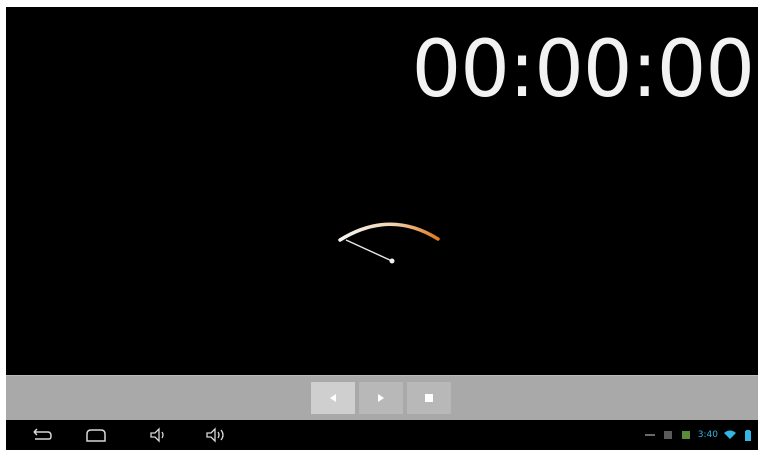  What do you see at coordinates (389, 232) in the screenshot?
I see `gauge-arc` at bounding box center [389, 232].